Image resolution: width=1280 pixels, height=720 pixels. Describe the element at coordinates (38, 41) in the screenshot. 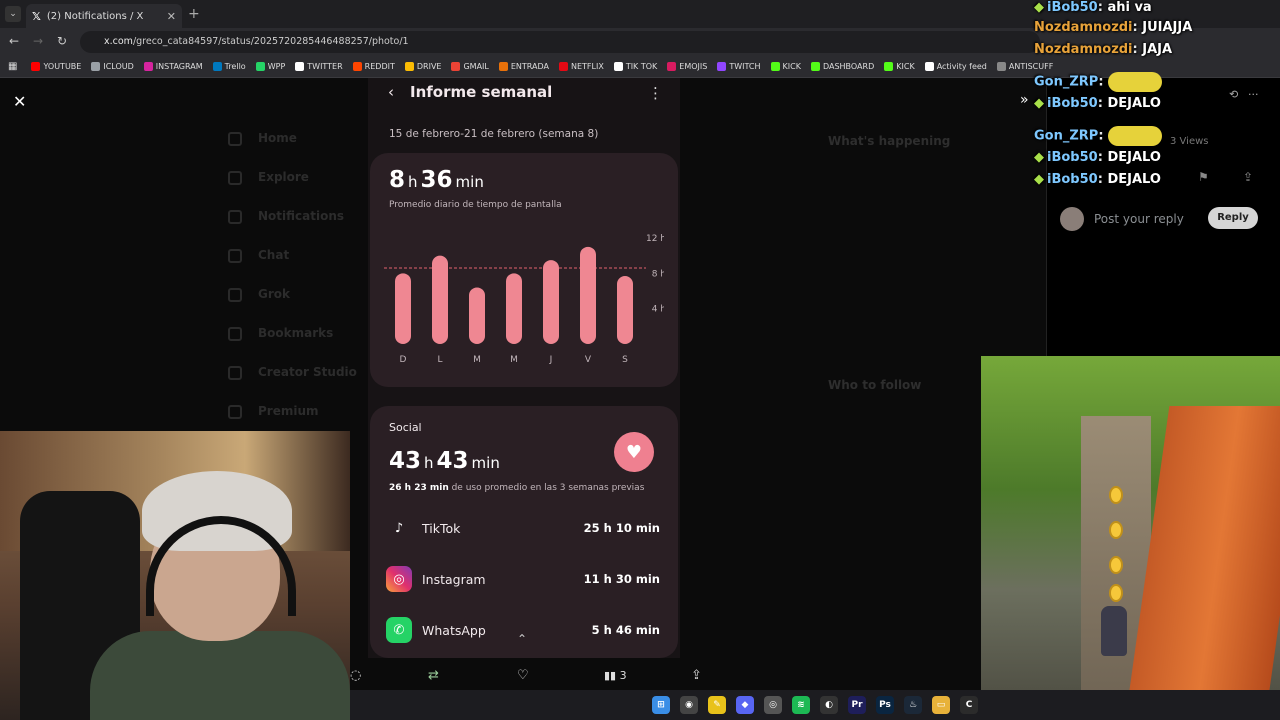

I see `forward-icon: →` at that location.